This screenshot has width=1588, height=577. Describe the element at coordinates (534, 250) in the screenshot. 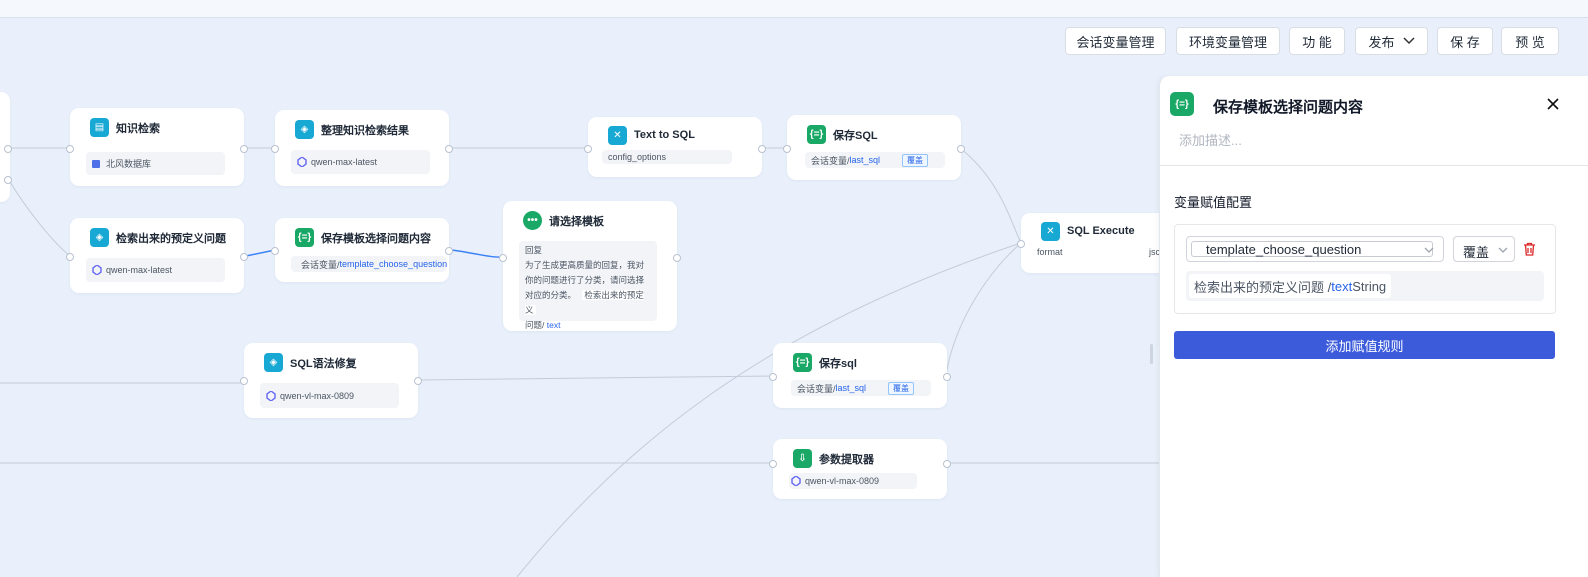

I see `reply-label: 回复` at that location.